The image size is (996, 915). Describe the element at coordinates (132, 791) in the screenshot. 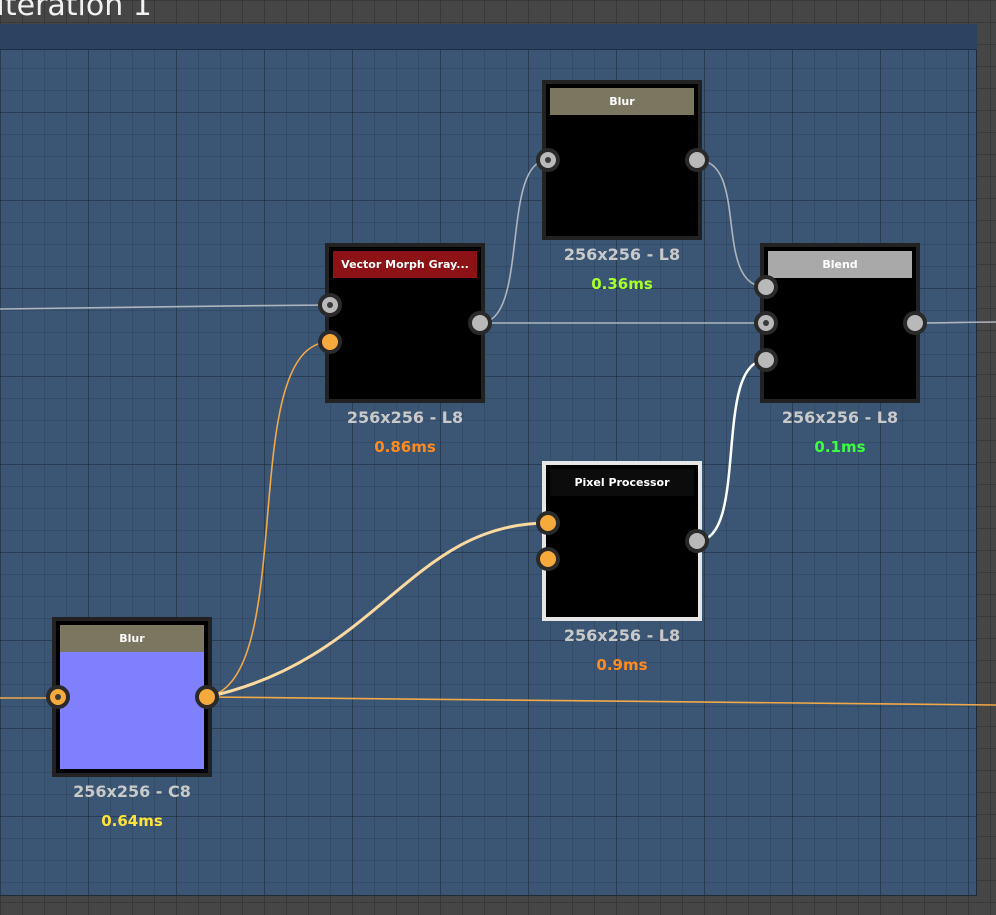

I see `node-size-blur-bottom: 256x256 - C8` at that location.